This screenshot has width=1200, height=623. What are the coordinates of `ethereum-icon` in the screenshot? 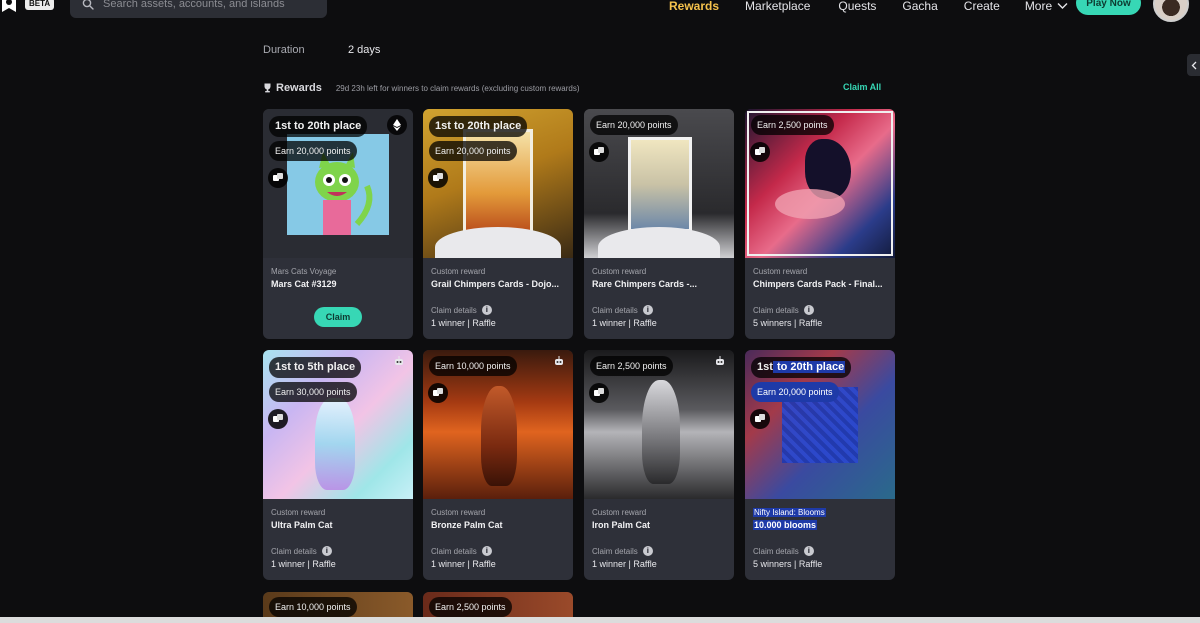 It's located at (397, 125).